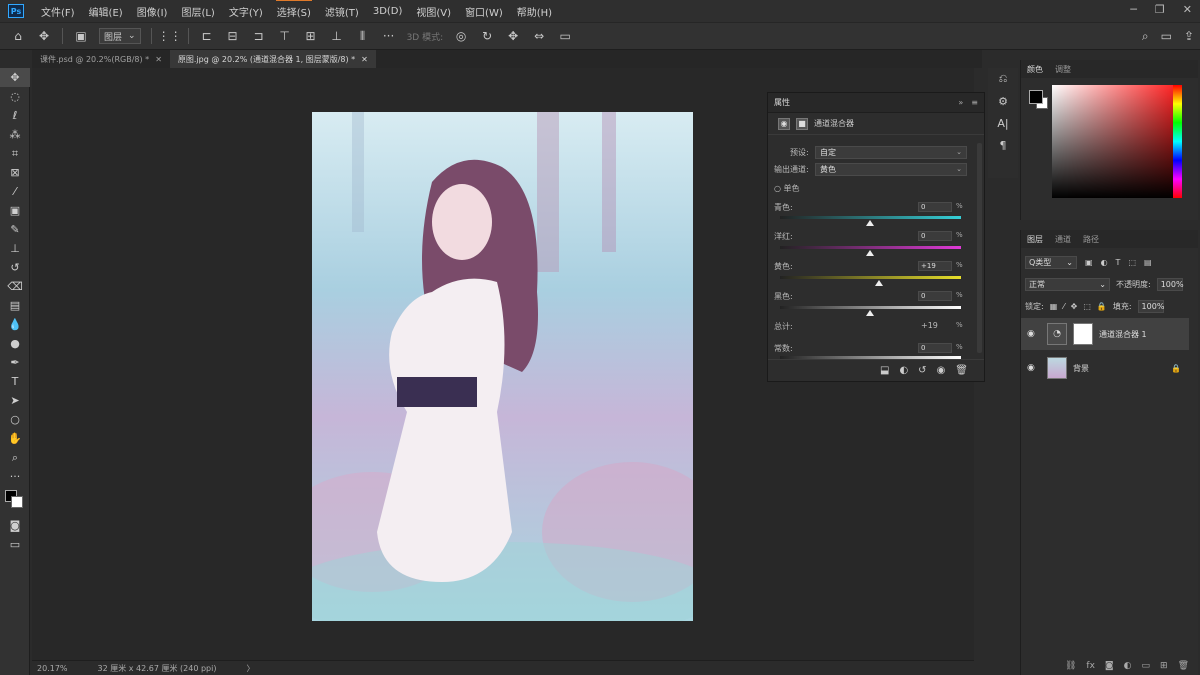  Describe the element at coordinates (870, 247) in the screenshot. I see `magenta-slider-track` at that location.